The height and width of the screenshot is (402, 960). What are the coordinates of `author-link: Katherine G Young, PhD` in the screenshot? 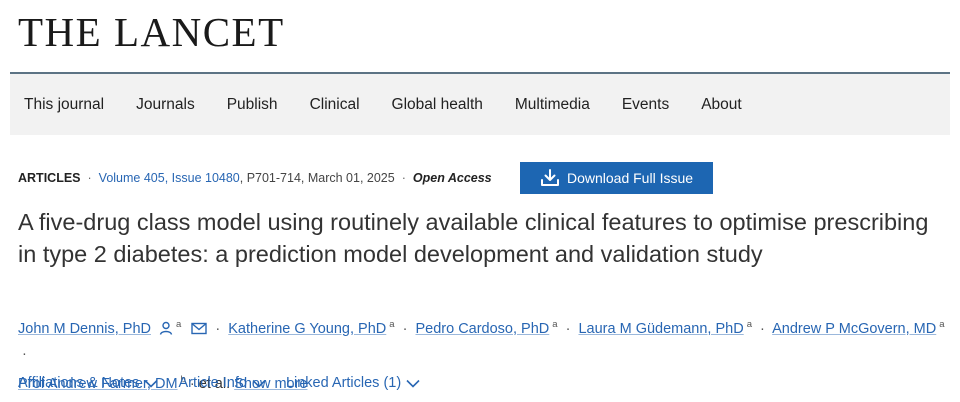 It's located at (307, 329).